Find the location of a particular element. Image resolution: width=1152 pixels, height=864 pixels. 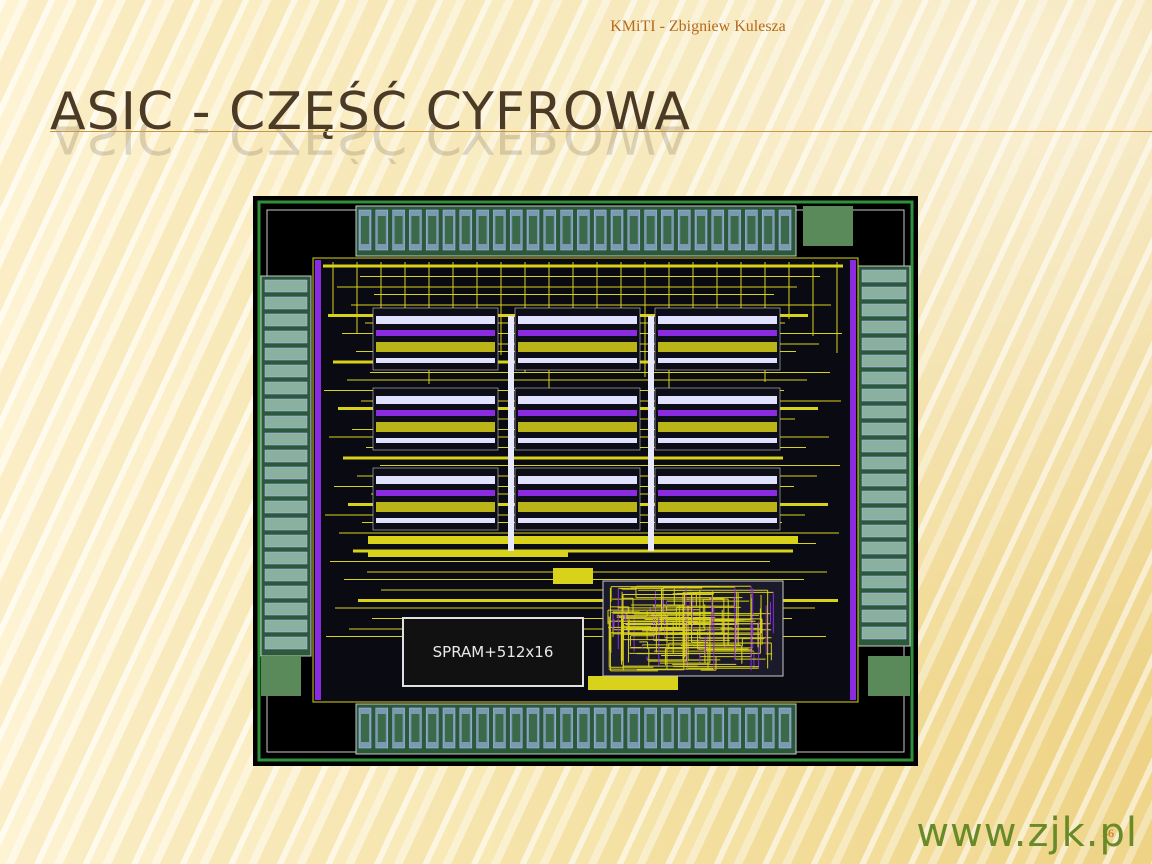

logic-blocks is located at coordinates (576, 419).